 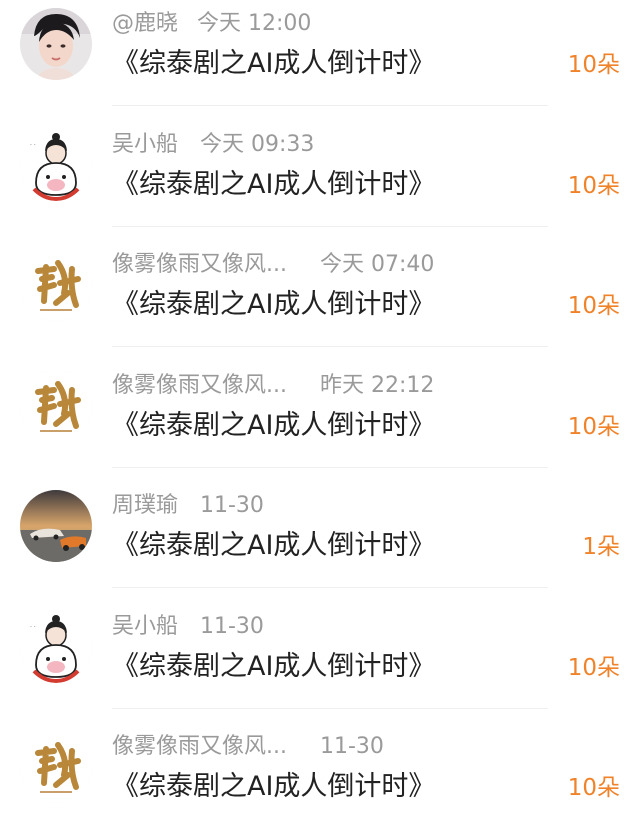 What do you see at coordinates (377, 264) in the screenshot?
I see `timestamp: 今天 07:40` at bounding box center [377, 264].